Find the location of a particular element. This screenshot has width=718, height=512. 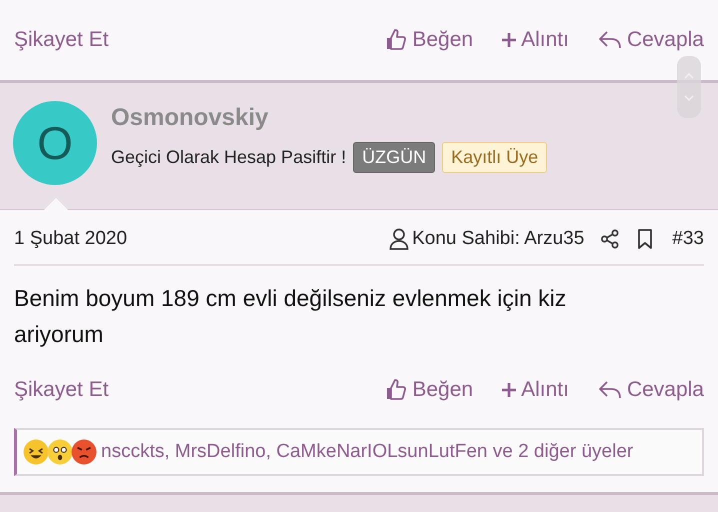

user-status: Geçici Olarak Hesap Pasiftir ! is located at coordinates (228, 157).